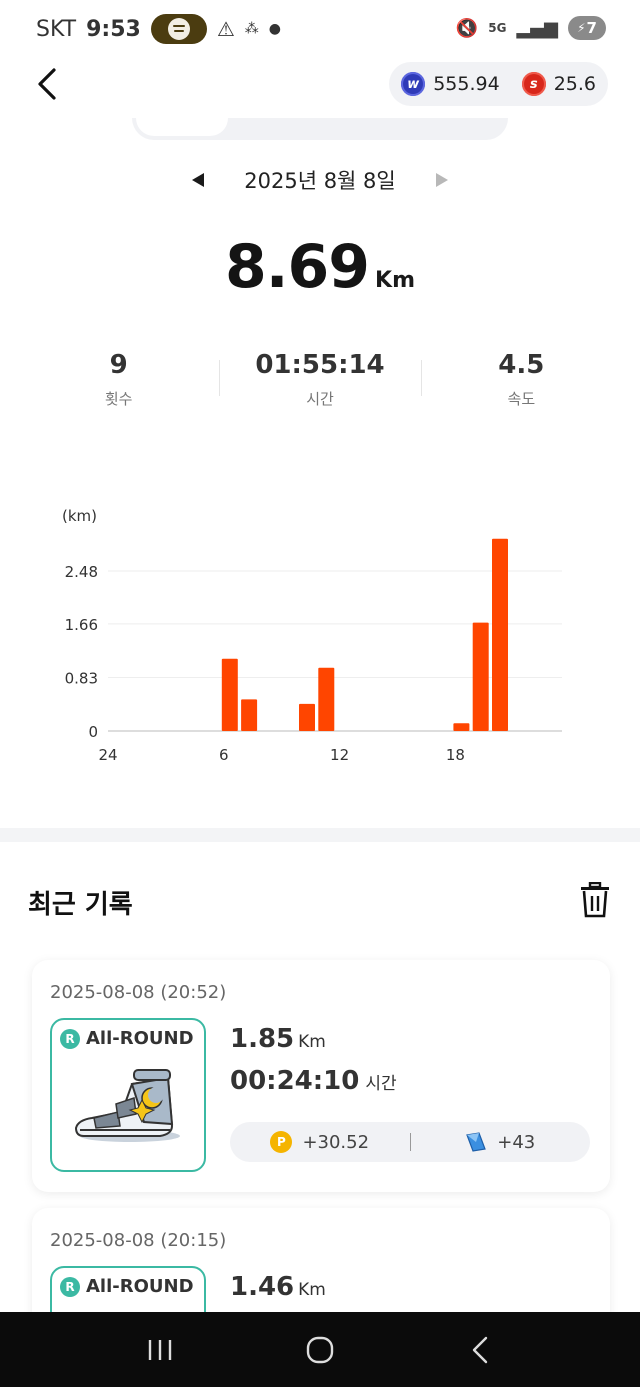 The image size is (640, 1387). I want to click on s-coin-balance: 25.6, so click(574, 84).